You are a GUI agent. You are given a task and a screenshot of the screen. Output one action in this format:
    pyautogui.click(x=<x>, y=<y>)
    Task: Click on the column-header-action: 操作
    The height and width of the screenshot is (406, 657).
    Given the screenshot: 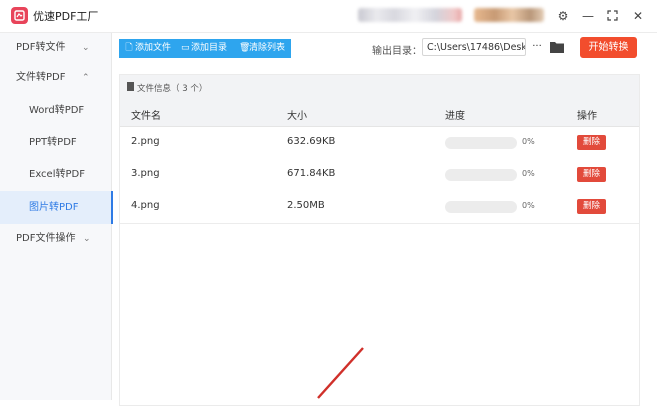 What is the action you would take?
    pyautogui.click(x=587, y=116)
    